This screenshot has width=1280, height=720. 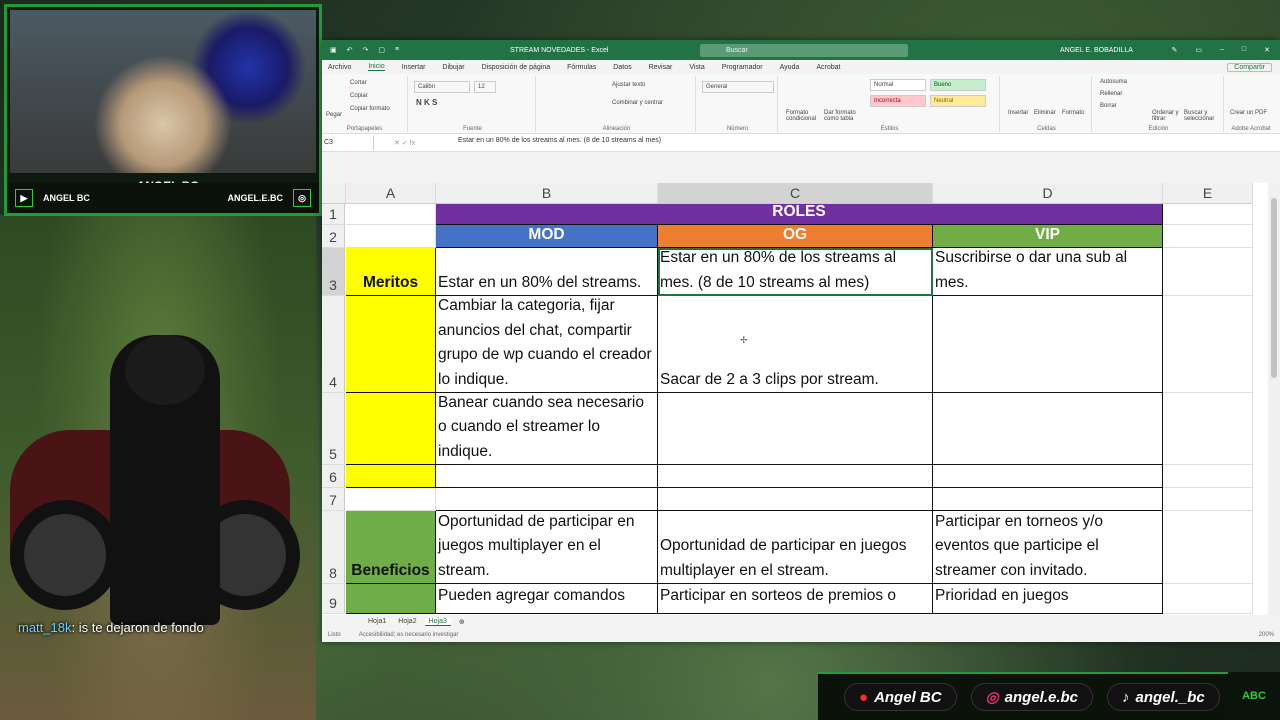 I want to click on row-header-7: 7, so click(x=333, y=499).